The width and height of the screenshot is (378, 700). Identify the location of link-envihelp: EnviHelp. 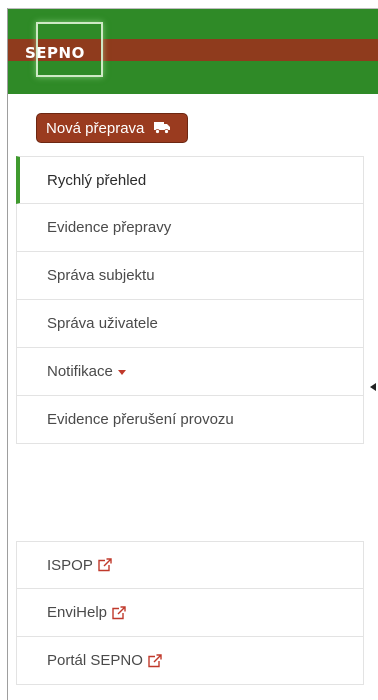
(190, 613).